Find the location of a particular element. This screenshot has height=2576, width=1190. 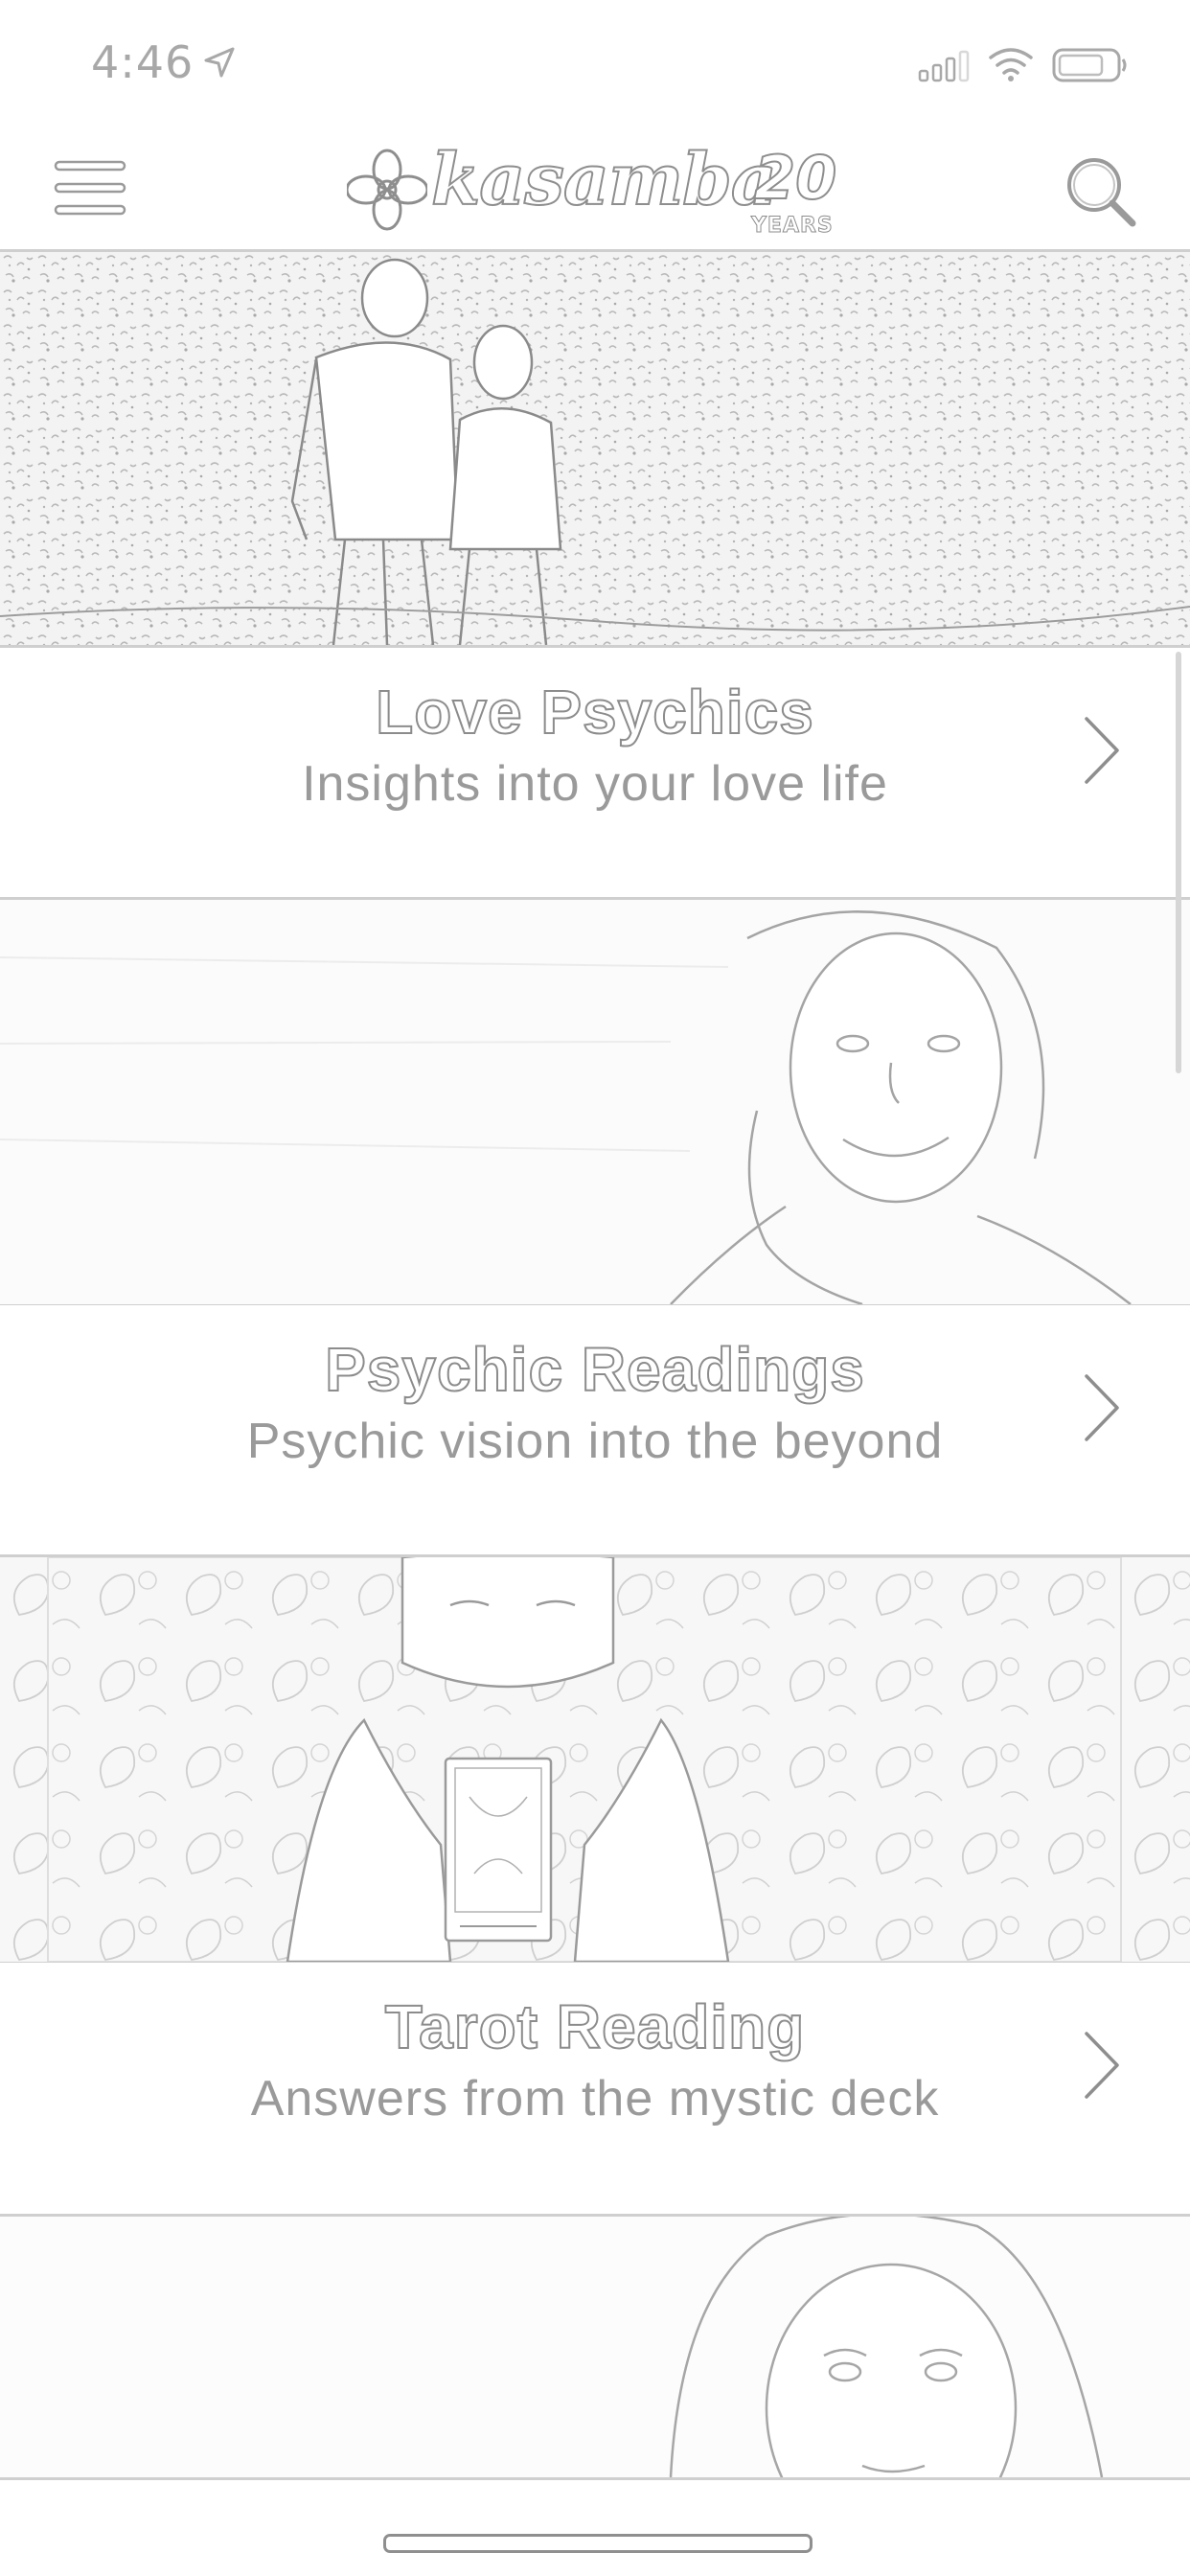

logo-years-number: 20 is located at coordinates (795, 178).